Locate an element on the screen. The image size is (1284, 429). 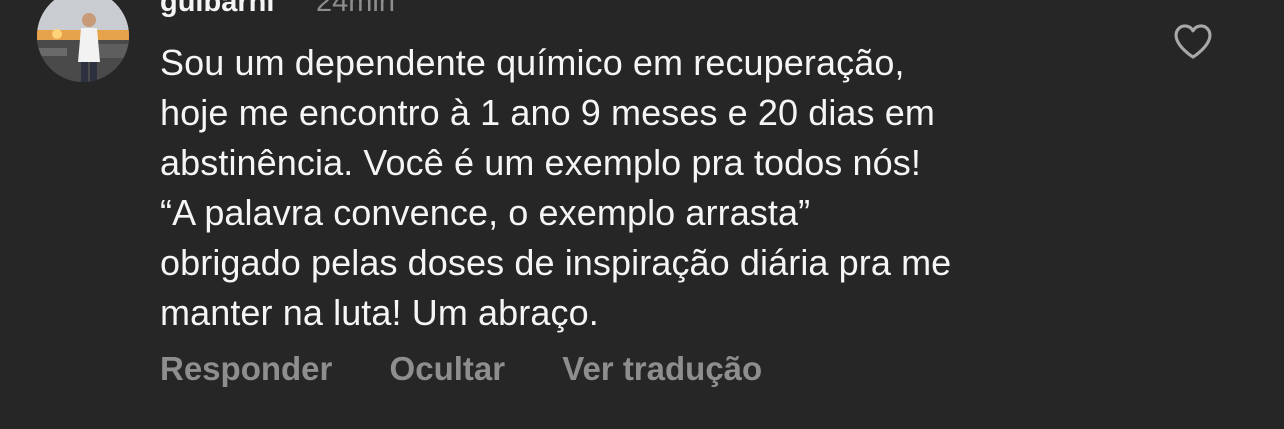
reply-button: Responder is located at coordinates (246, 369).